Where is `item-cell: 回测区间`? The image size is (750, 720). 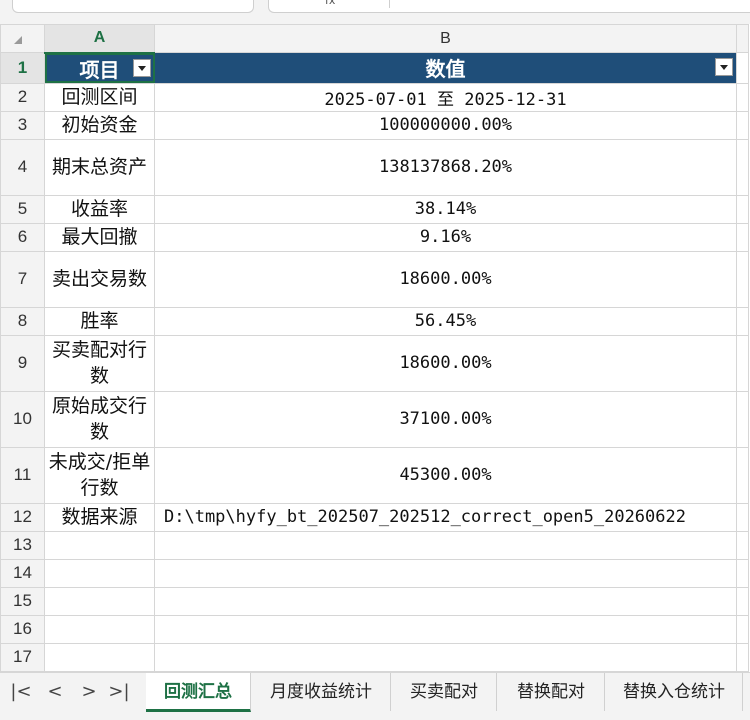 item-cell: 回测区间 is located at coordinates (99, 97).